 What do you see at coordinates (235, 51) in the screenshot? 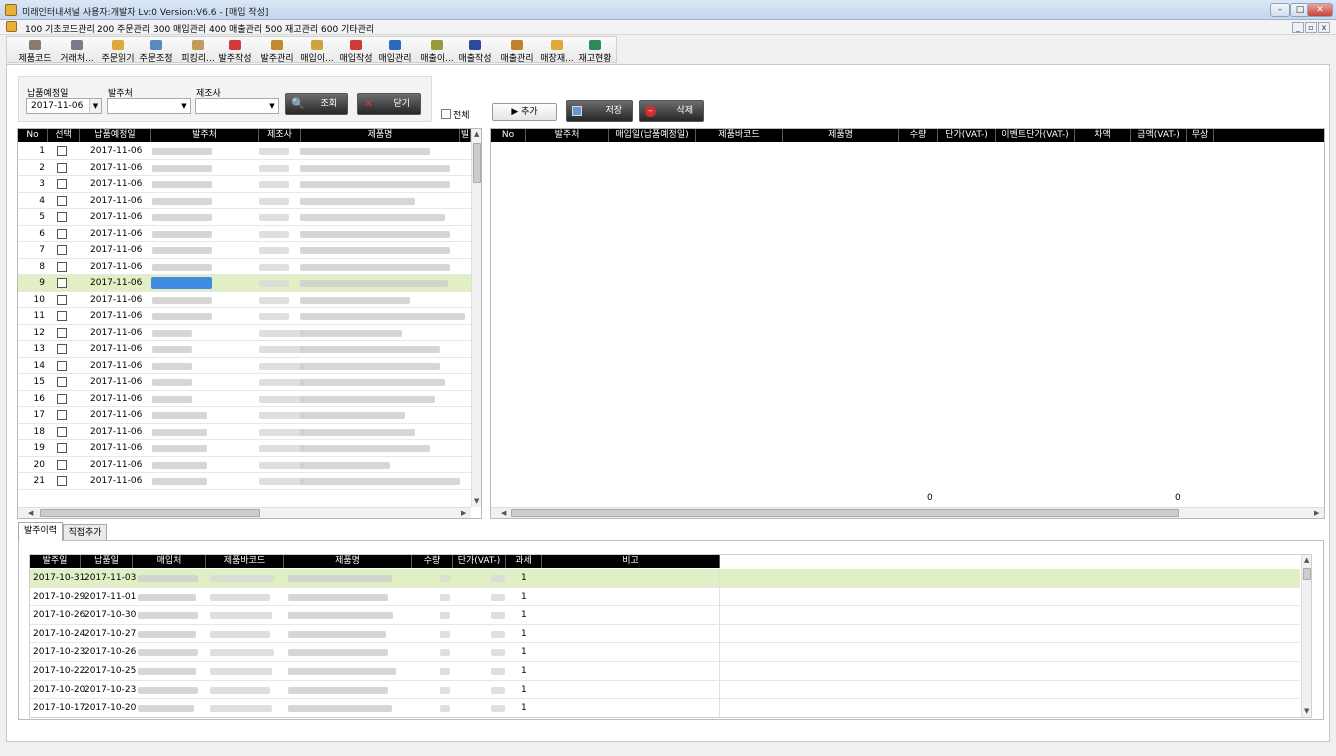
I see `toolbar-button-5: 발주작성` at bounding box center [235, 51].